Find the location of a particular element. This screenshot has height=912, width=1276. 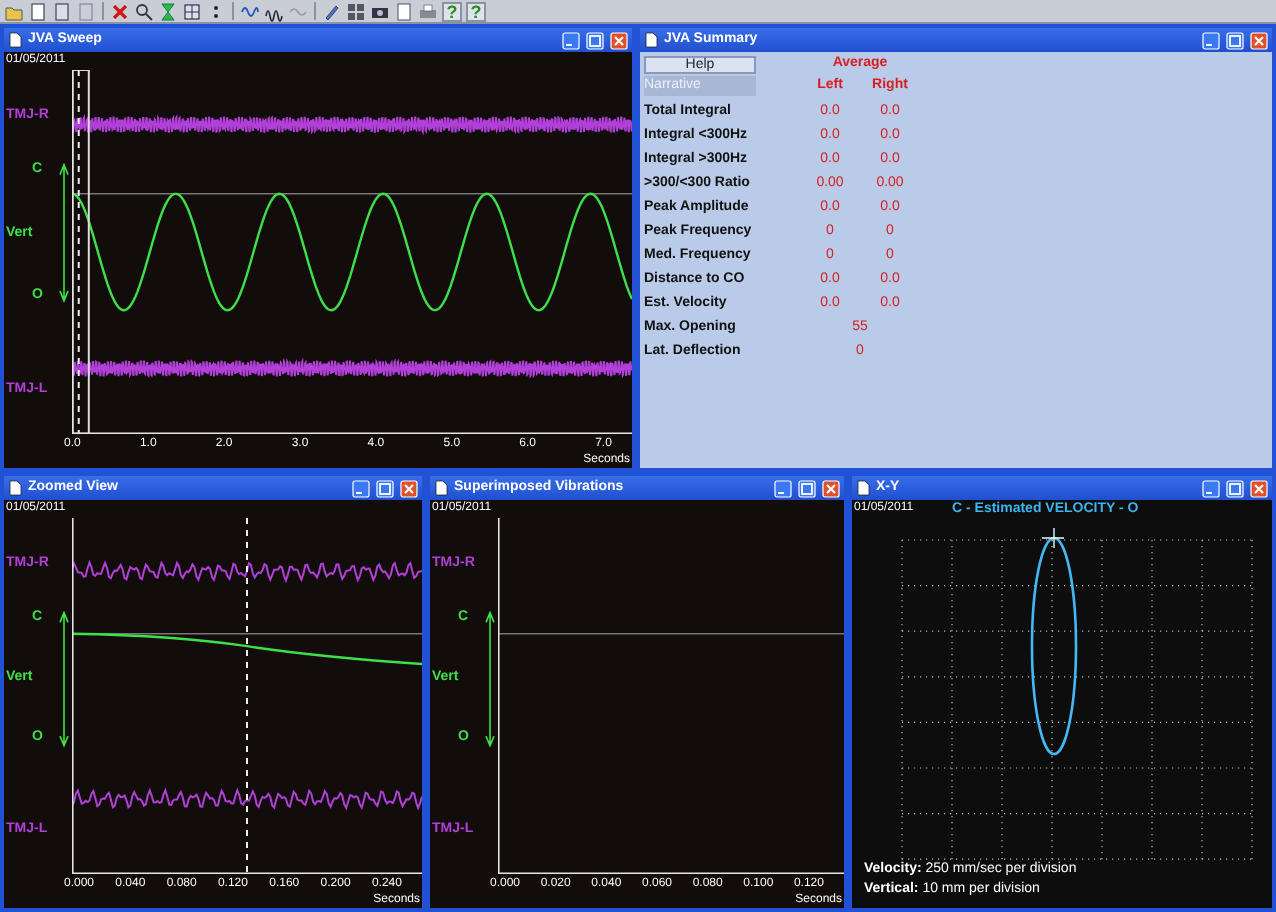

selection-window is located at coordinates (81, 252).